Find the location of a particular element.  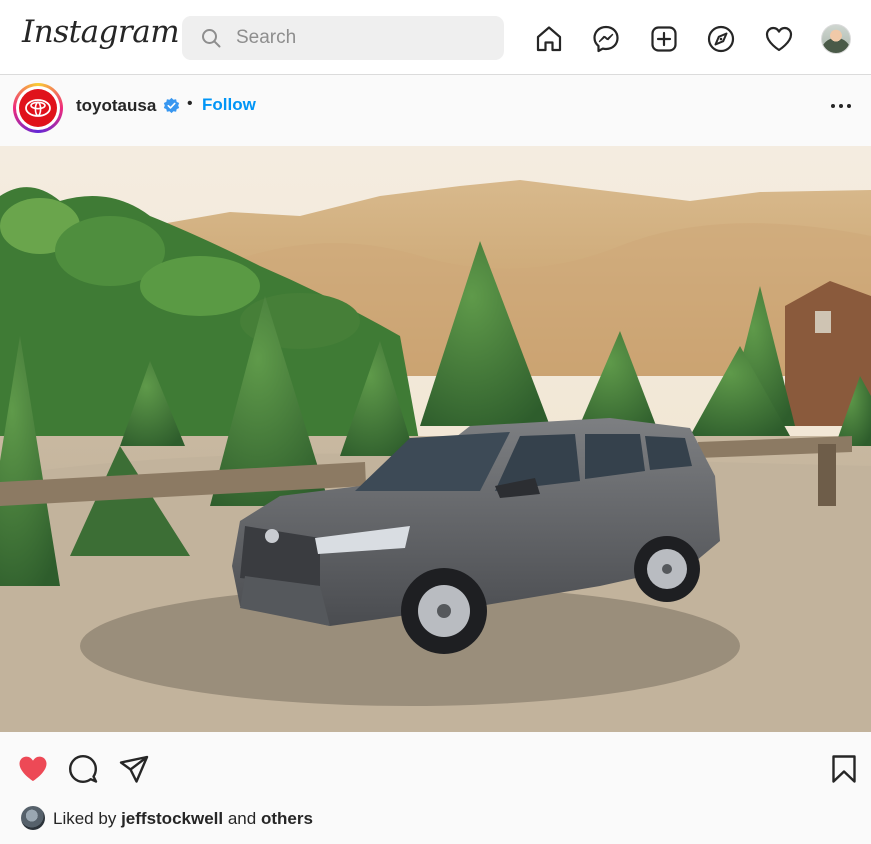

comment-icon is located at coordinates (83, 769).